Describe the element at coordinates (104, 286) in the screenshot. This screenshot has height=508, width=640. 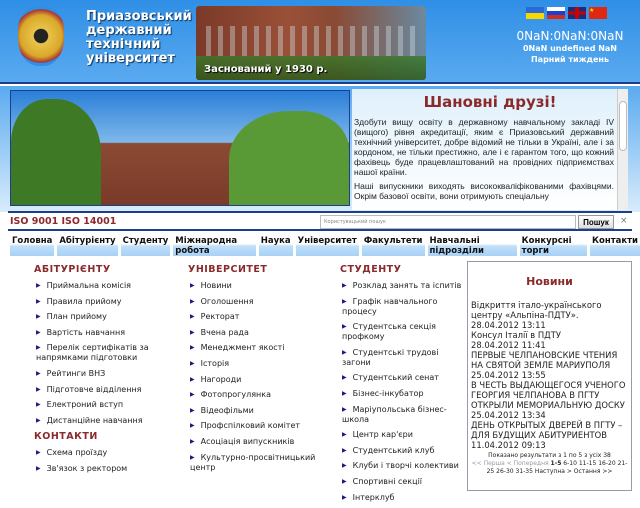
I see `menu-link: Приймальна комісія` at that location.